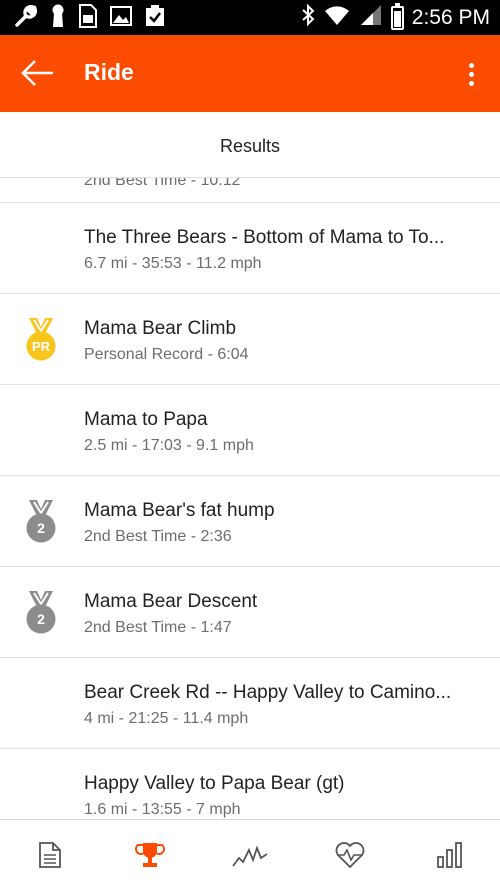 This screenshot has width=500, height=889. I want to click on segment-name: Mama Bear's fat hump, so click(179, 510).